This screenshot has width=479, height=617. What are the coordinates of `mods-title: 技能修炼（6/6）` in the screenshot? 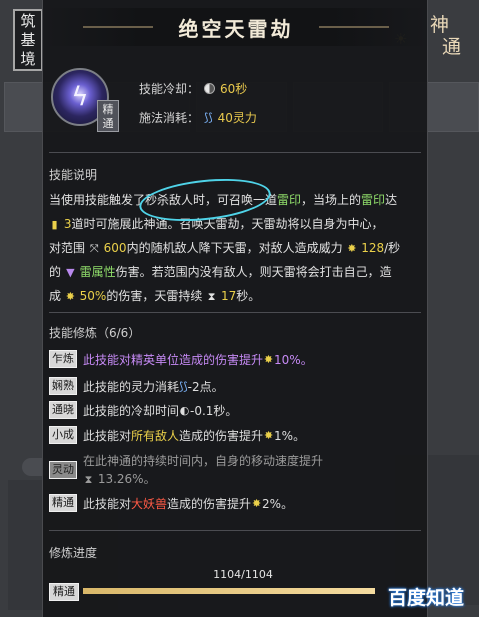 It's located at (95, 333).